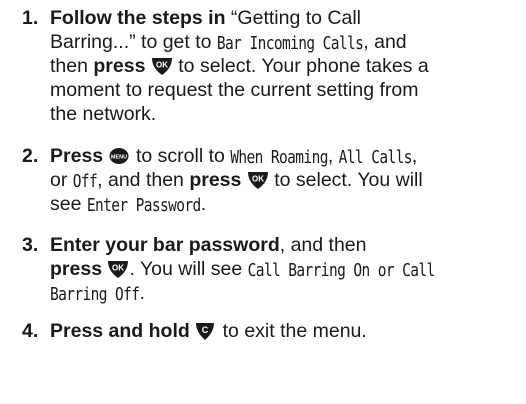 Image resolution: width=526 pixels, height=404 pixels. Describe the element at coordinates (300, 66) in the screenshot. I see `text: to select. Your phone takes a` at that location.